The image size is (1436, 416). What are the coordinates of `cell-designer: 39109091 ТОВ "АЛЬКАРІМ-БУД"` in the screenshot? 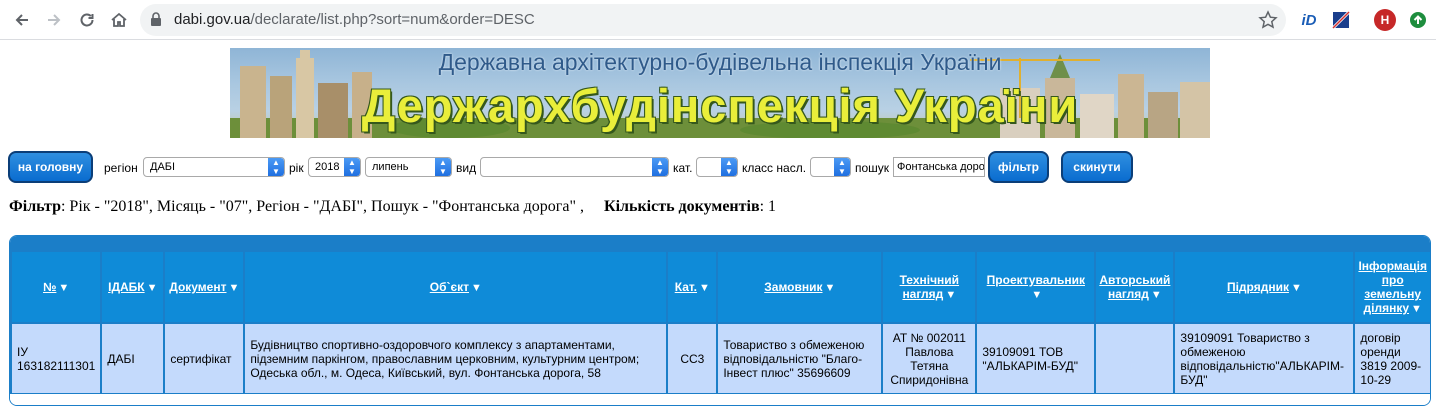 It's located at (1036, 358).